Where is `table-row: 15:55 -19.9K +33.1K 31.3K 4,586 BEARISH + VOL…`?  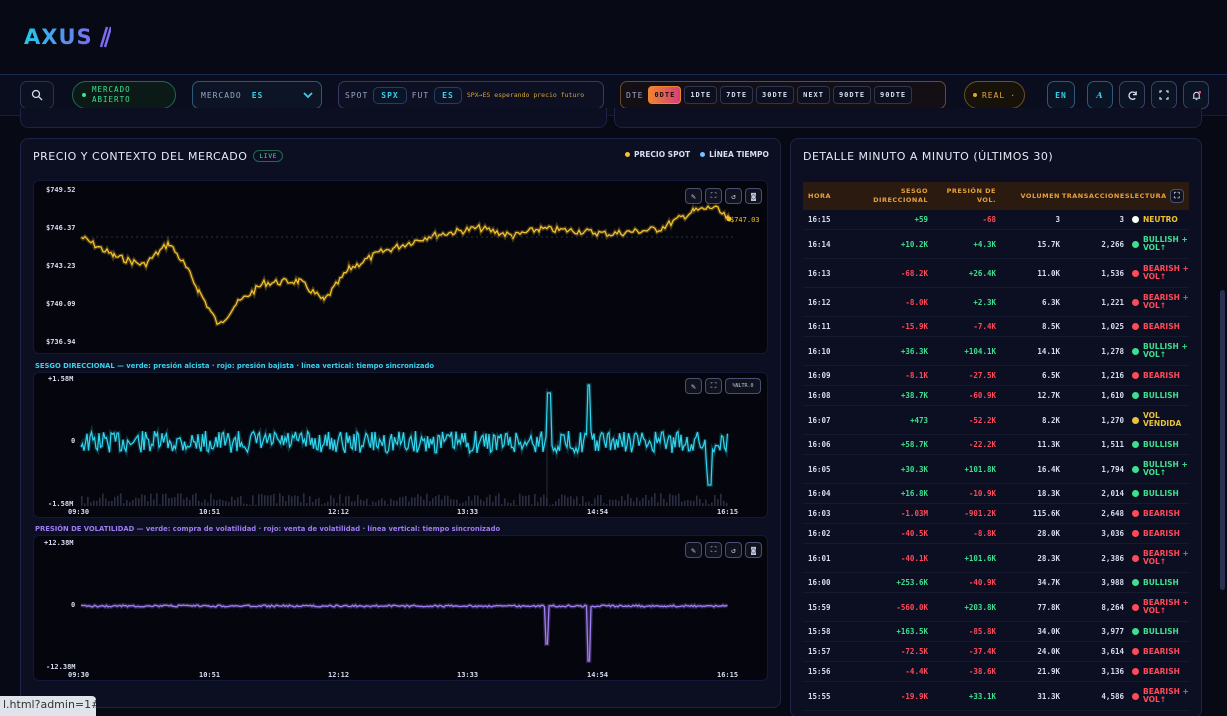 table-row: 15:55 -19.9K +33.1K 31.3K 4,586 BEARISH + VOL… is located at coordinates (996, 696).